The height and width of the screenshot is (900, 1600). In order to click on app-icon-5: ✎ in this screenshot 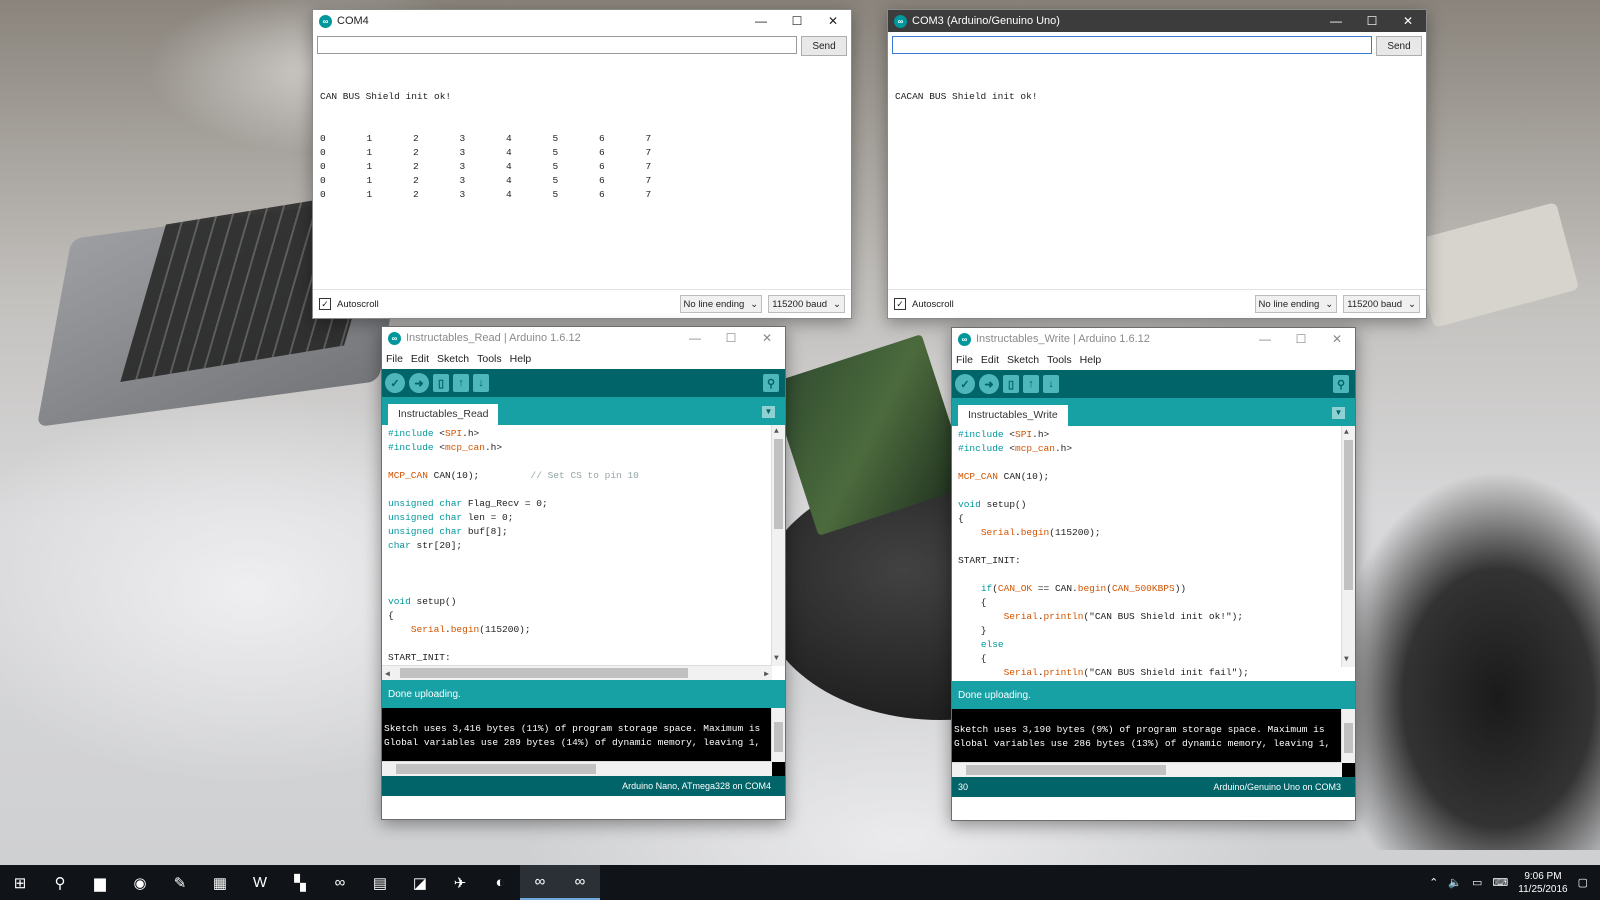, I will do `click(180, 882)`.